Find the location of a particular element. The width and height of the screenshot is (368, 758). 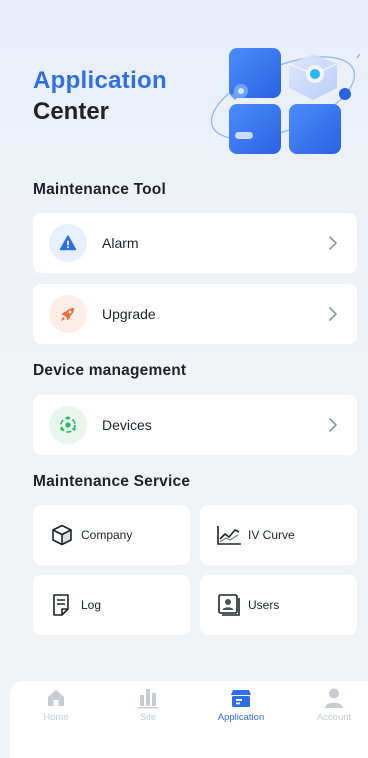

company-tile: Company is located at coordinates (111, 535).